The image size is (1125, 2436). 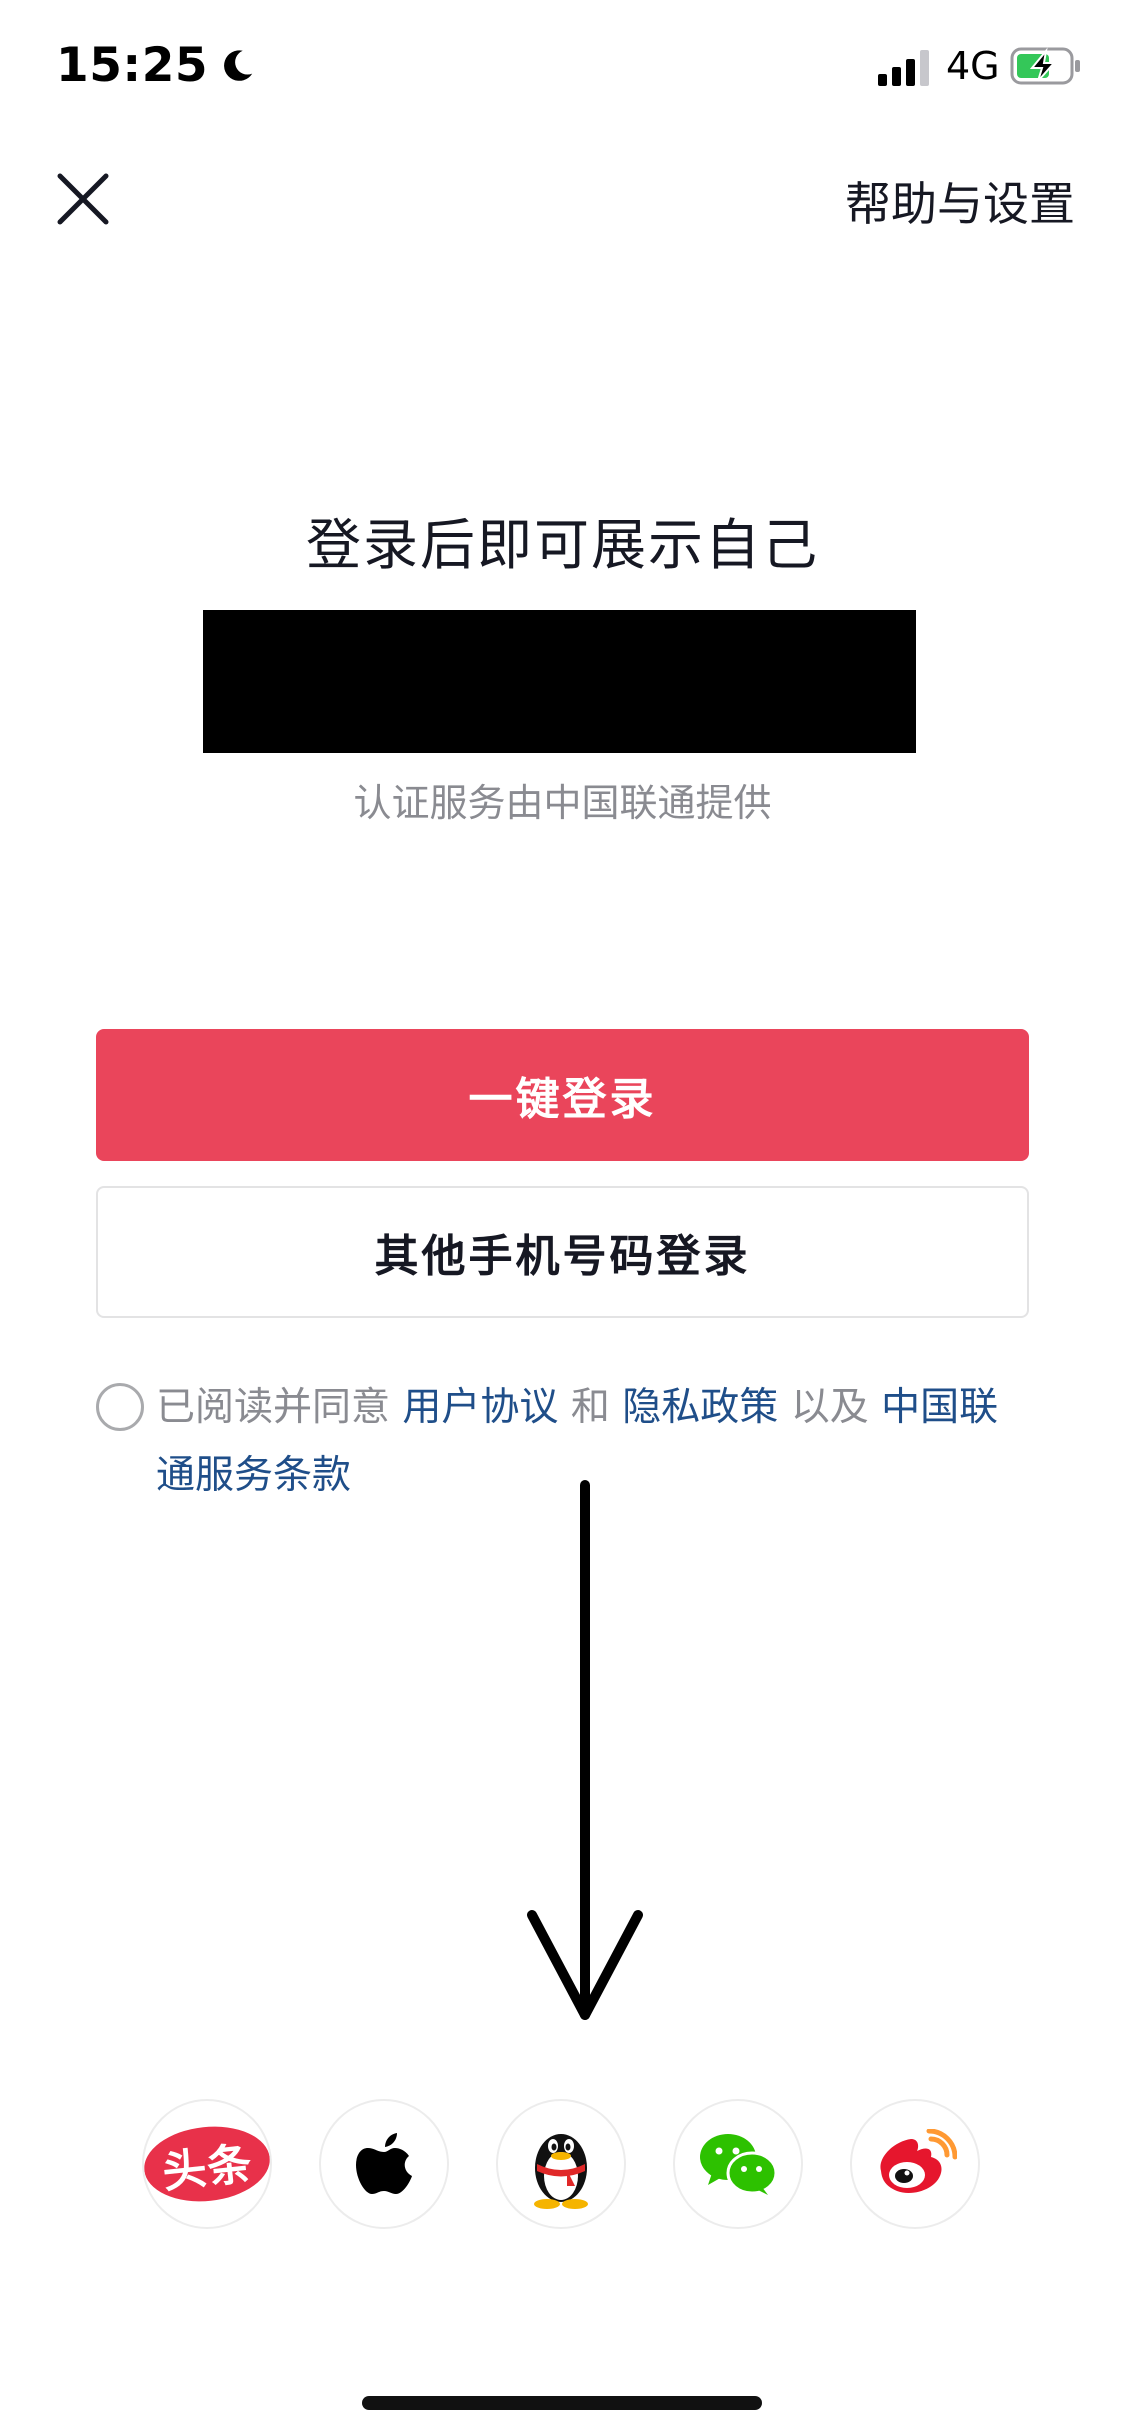 What do you see at coordinates (273, 1407) in the screenshot?
I see `agreement-prefix: 已阅读并同意` at bounding box center [273, 1407].